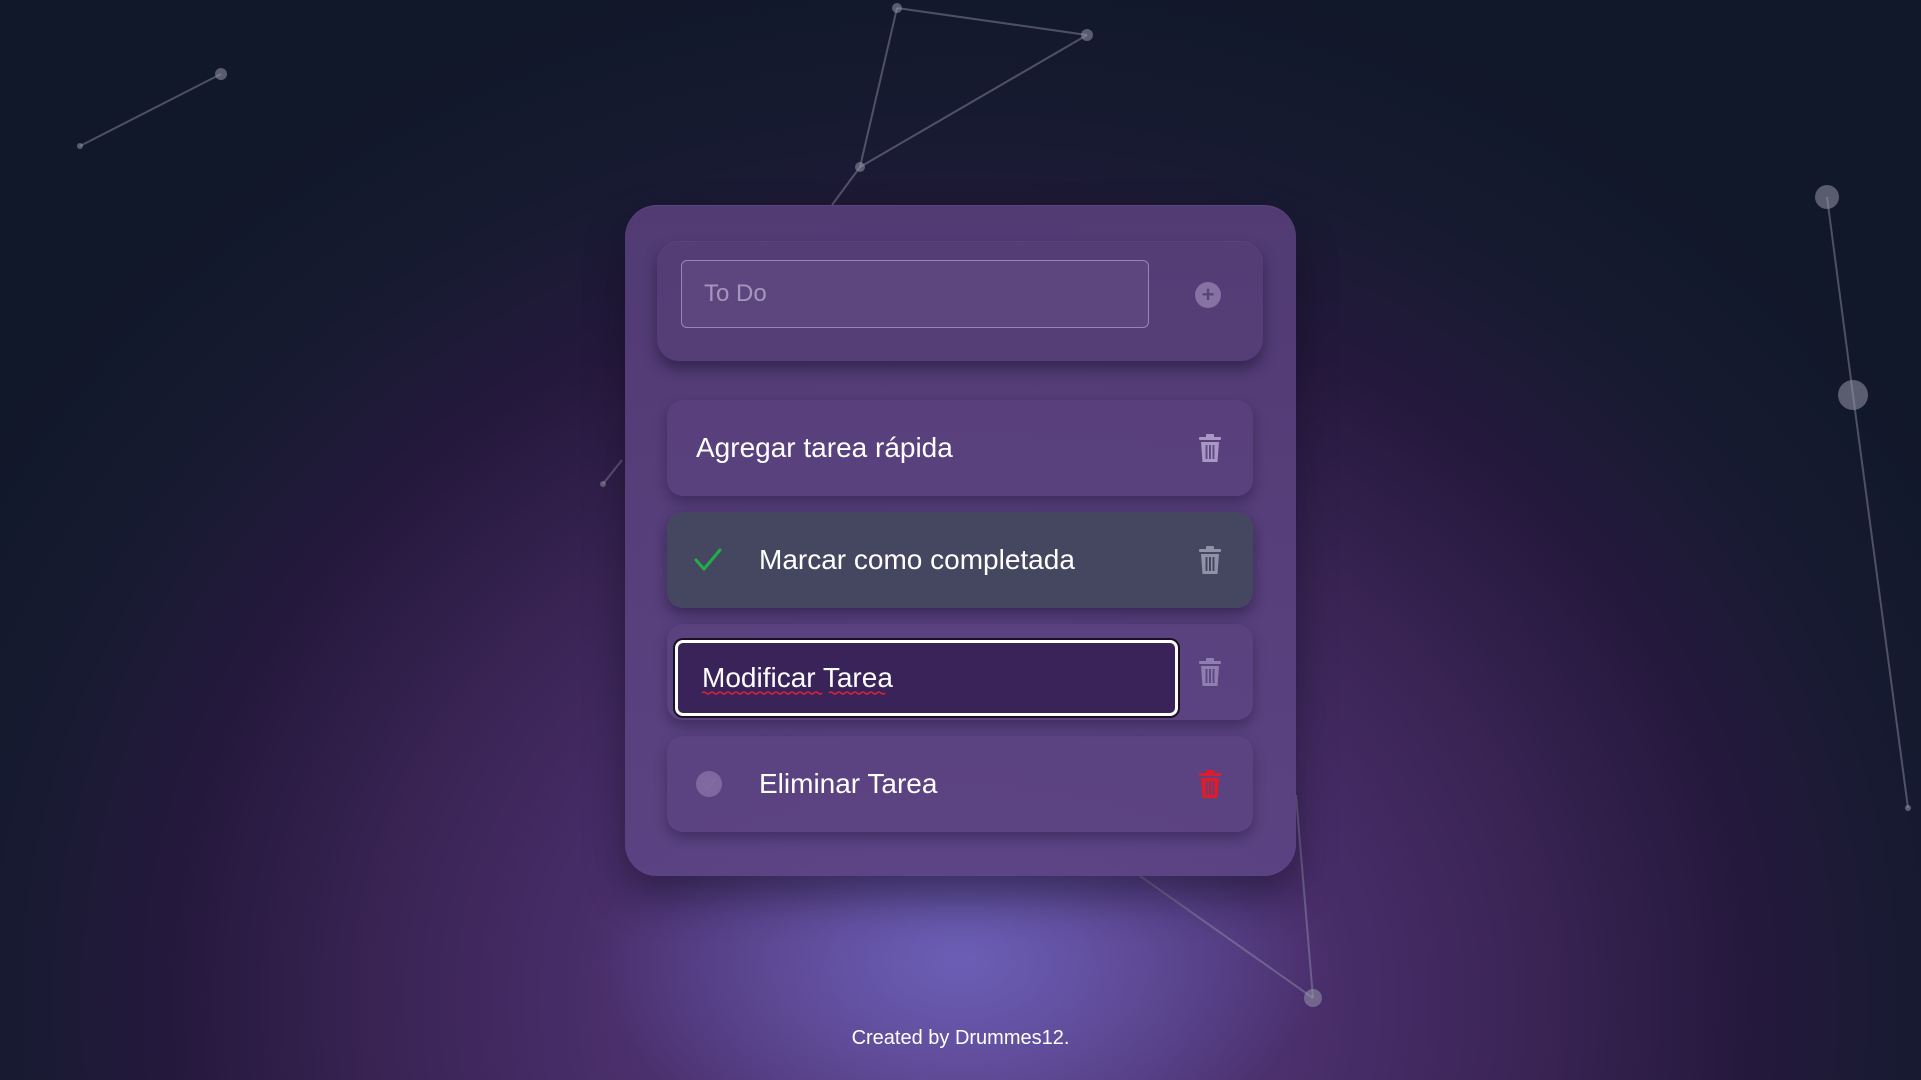 The width and height of the screenshot is (1921, 1080). I want to click on add-task-button: +, so click(1208, 295).